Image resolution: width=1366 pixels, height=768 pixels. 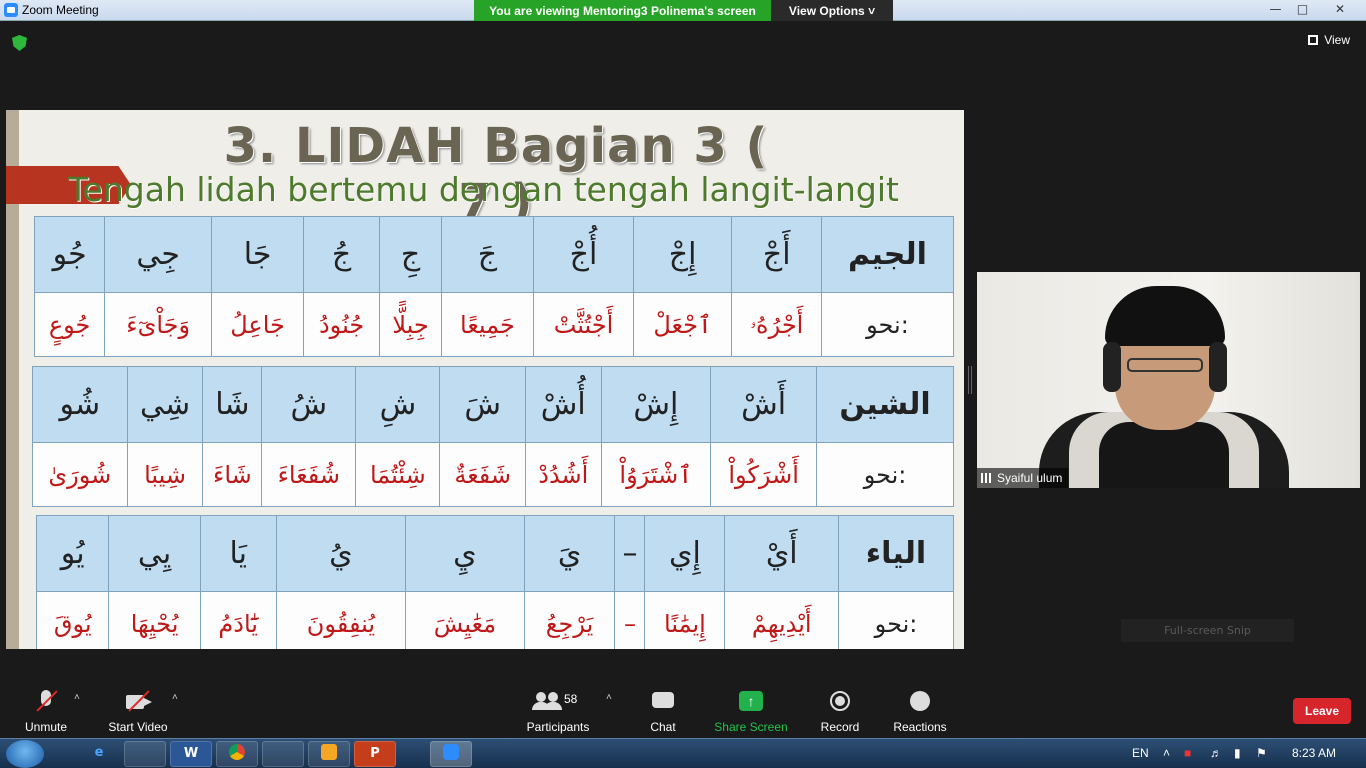 I want to click on letter-cell: يَا, so click(x=238, y=553).